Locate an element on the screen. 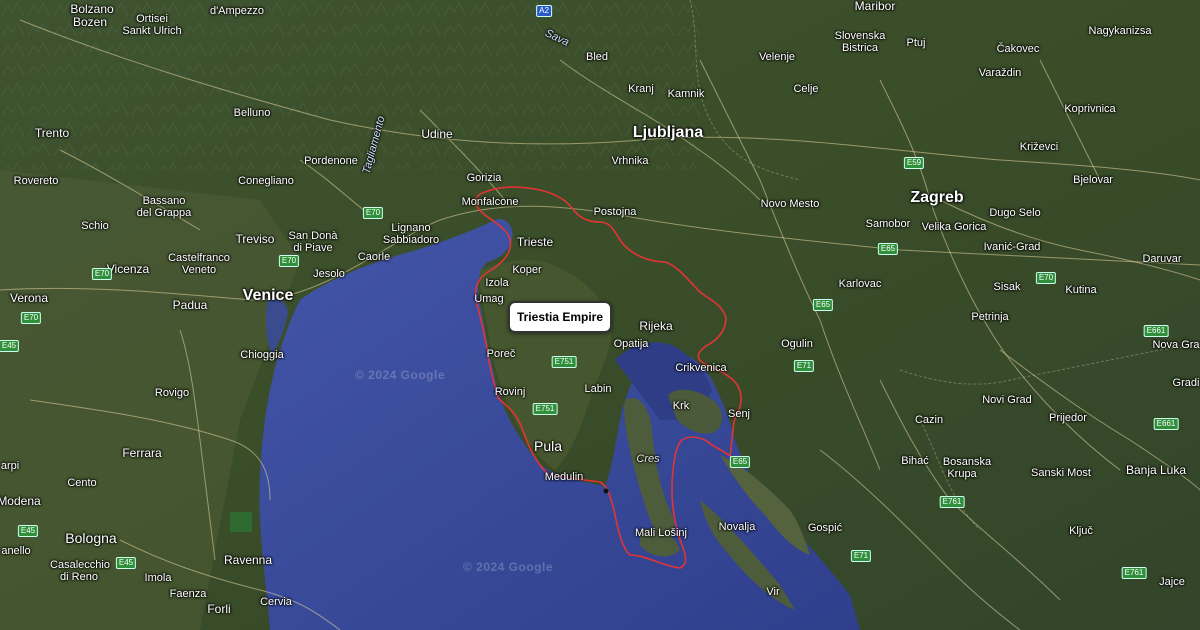  region-popup: Triestia Empire is located at coordinates (560, 317).